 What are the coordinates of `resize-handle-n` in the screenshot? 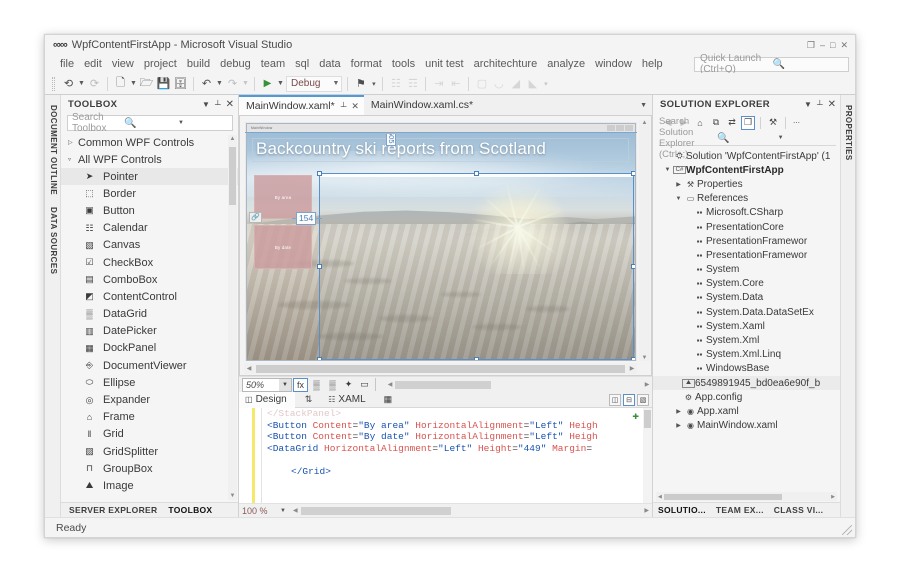 It's located at (476, 173).